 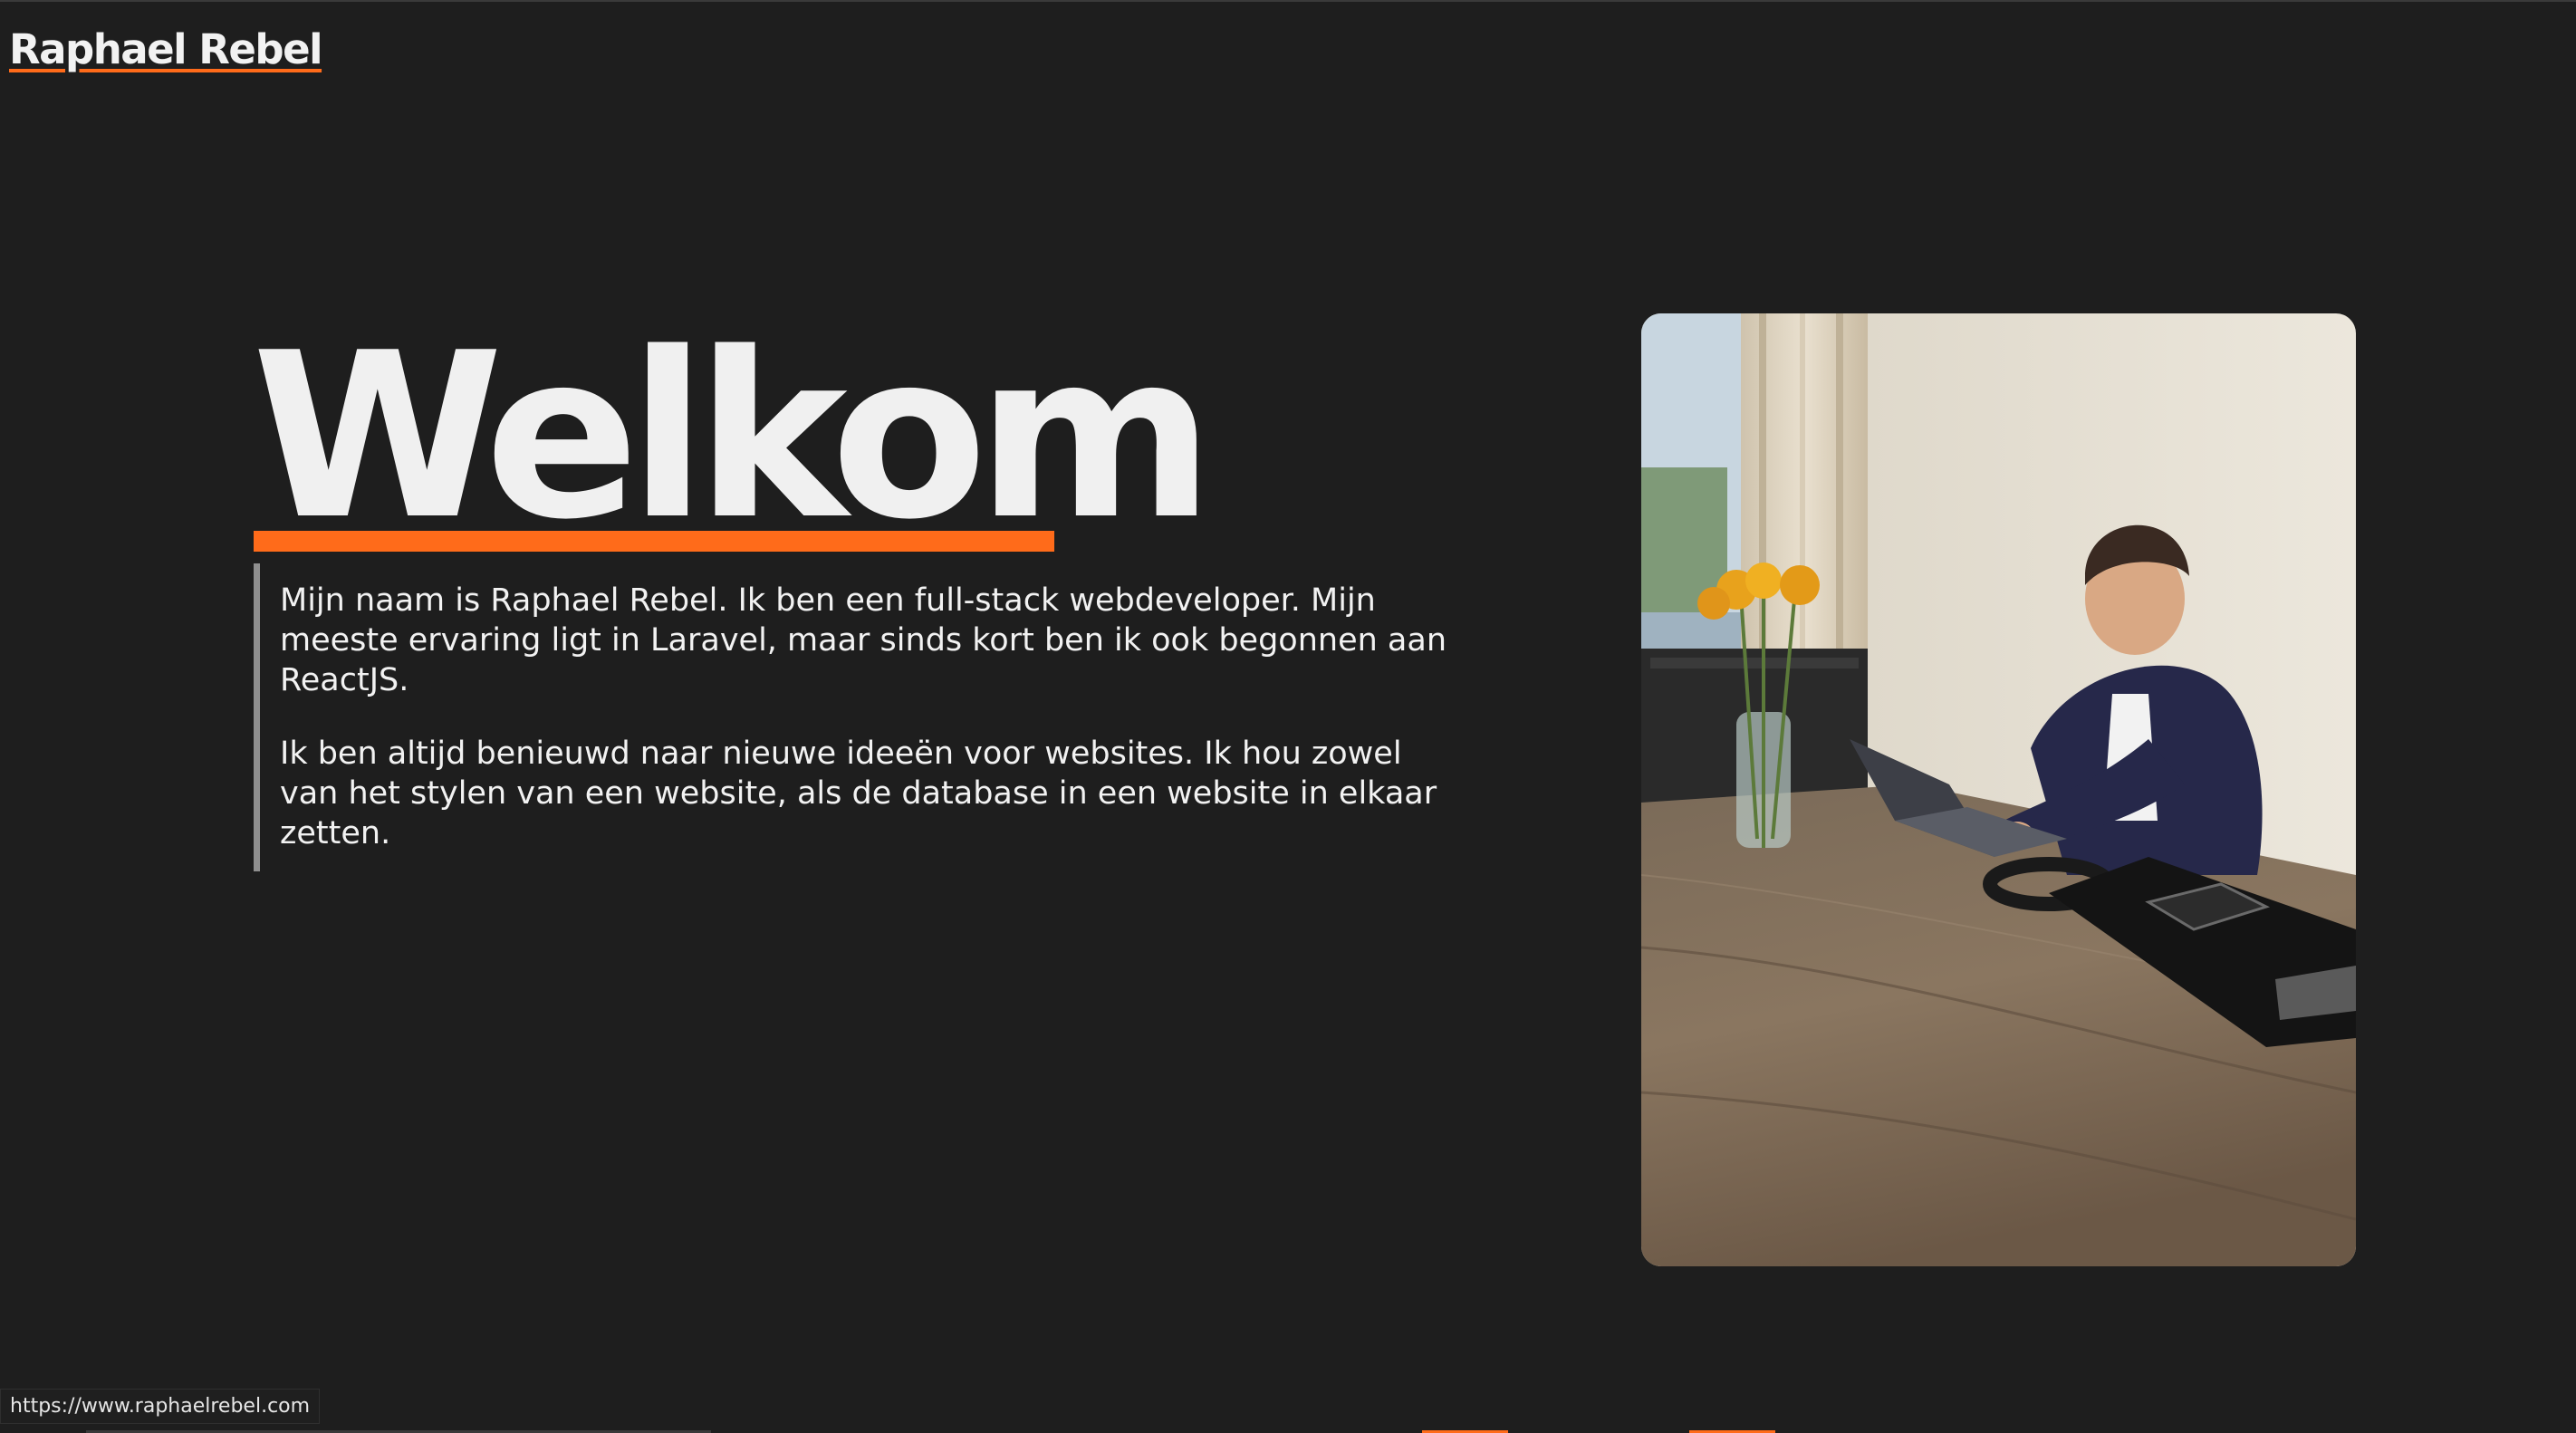 What do you see at coordinates (654, 542) in the screenshot?
I see `title-underline` at bounding box center [654, 542].